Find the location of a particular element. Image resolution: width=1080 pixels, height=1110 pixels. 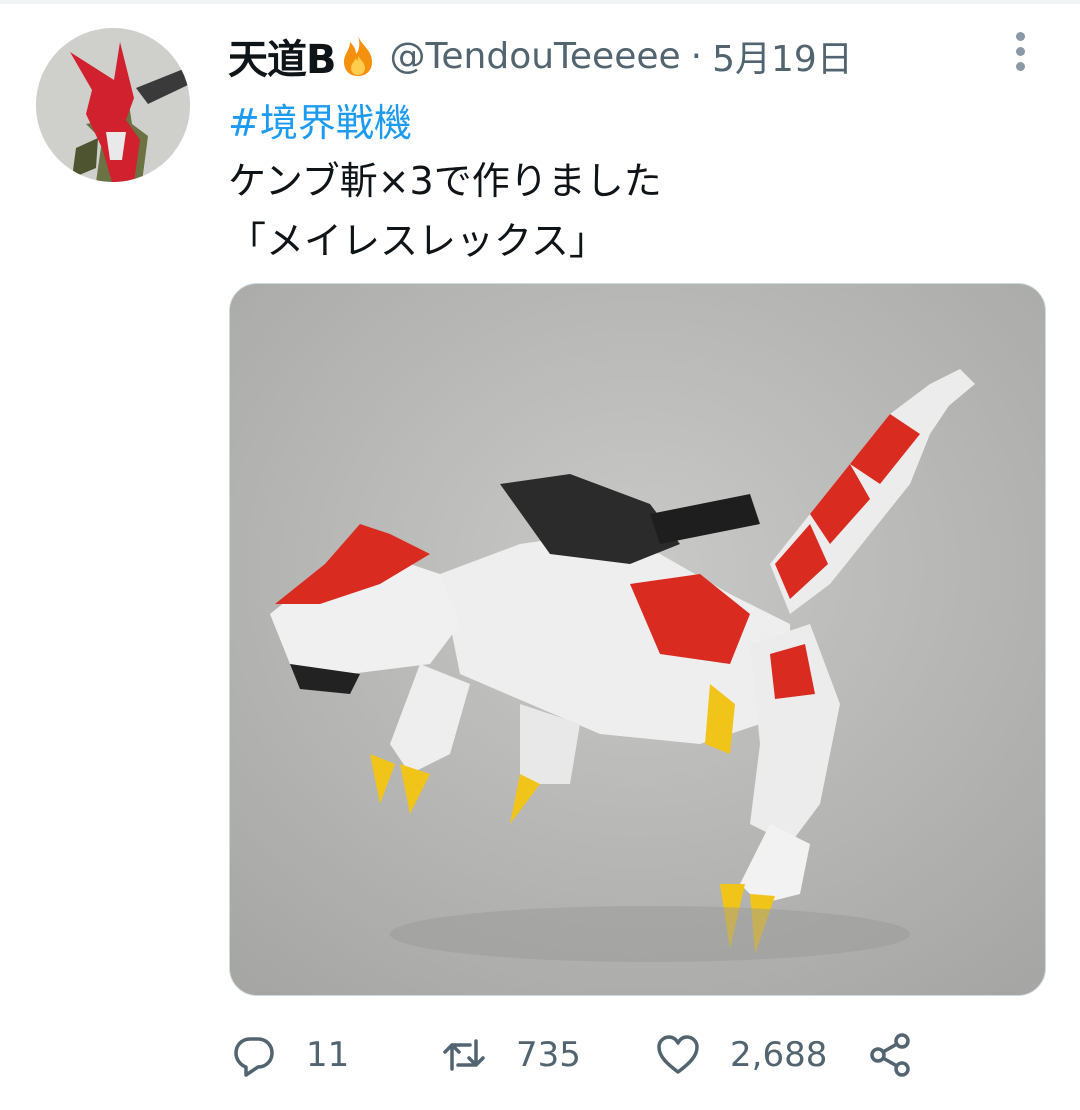

retweet-count: 735 is located at coordinates (548, 1055).